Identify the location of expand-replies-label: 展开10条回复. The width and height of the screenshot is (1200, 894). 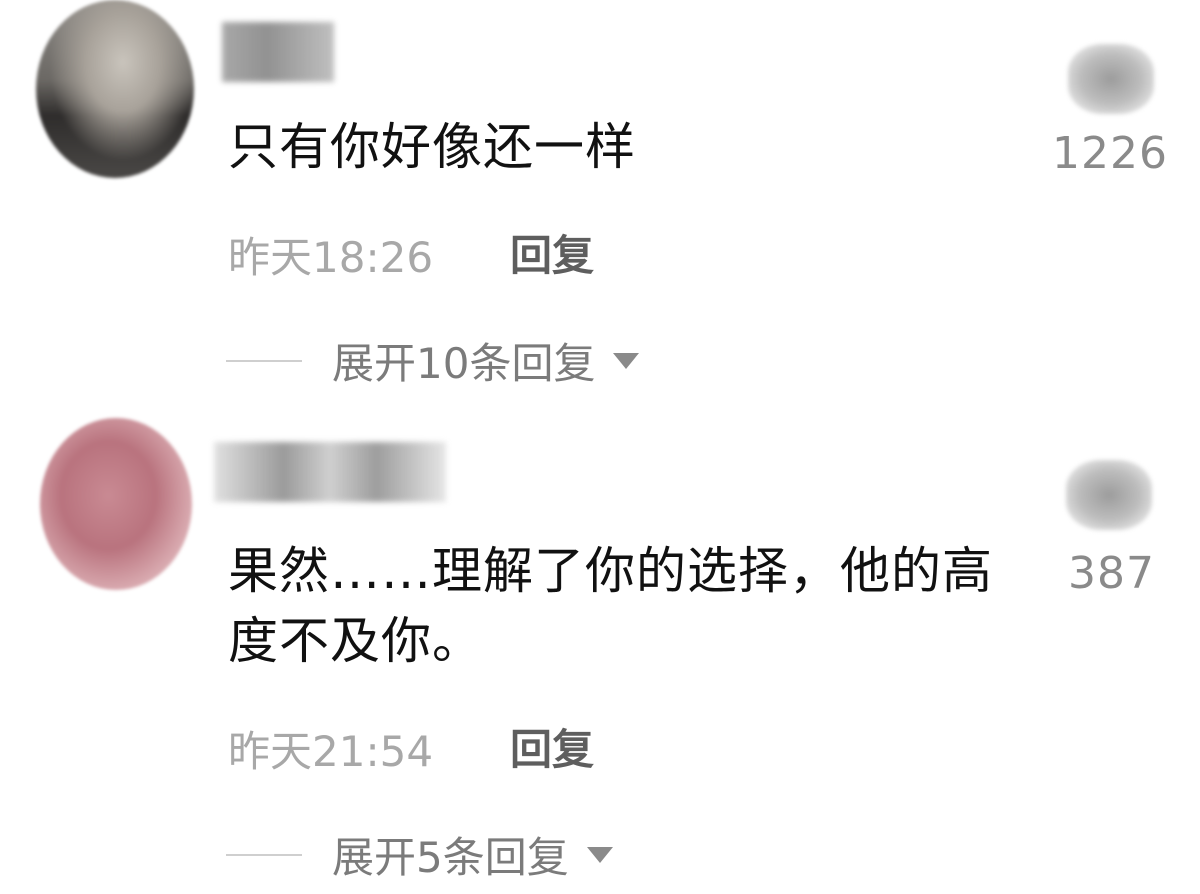
(464, 363).